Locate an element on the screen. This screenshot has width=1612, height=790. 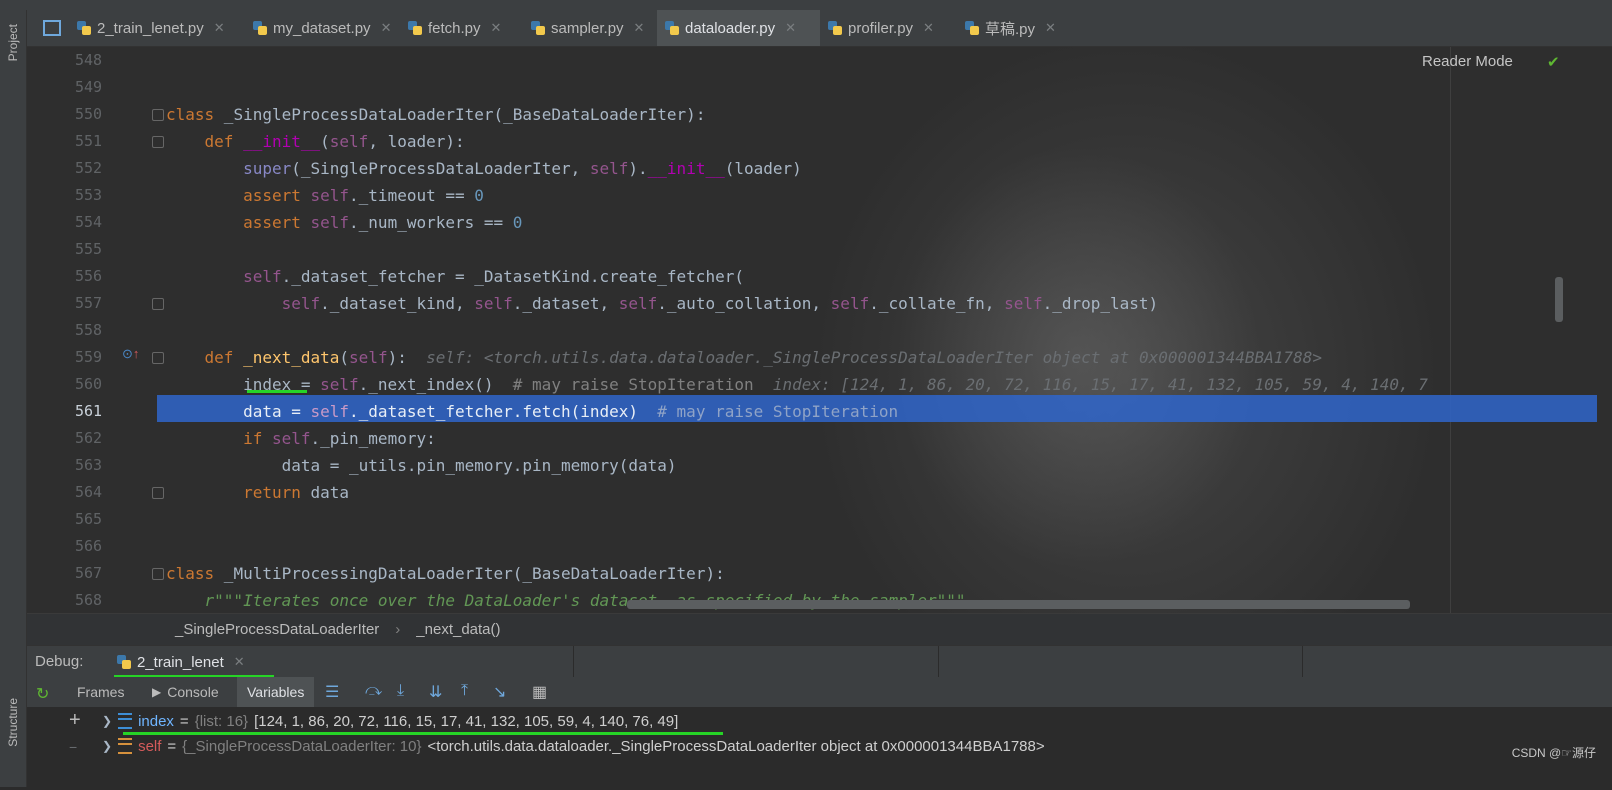
remove-watch-icon: − is located at coordinates (73, 747).